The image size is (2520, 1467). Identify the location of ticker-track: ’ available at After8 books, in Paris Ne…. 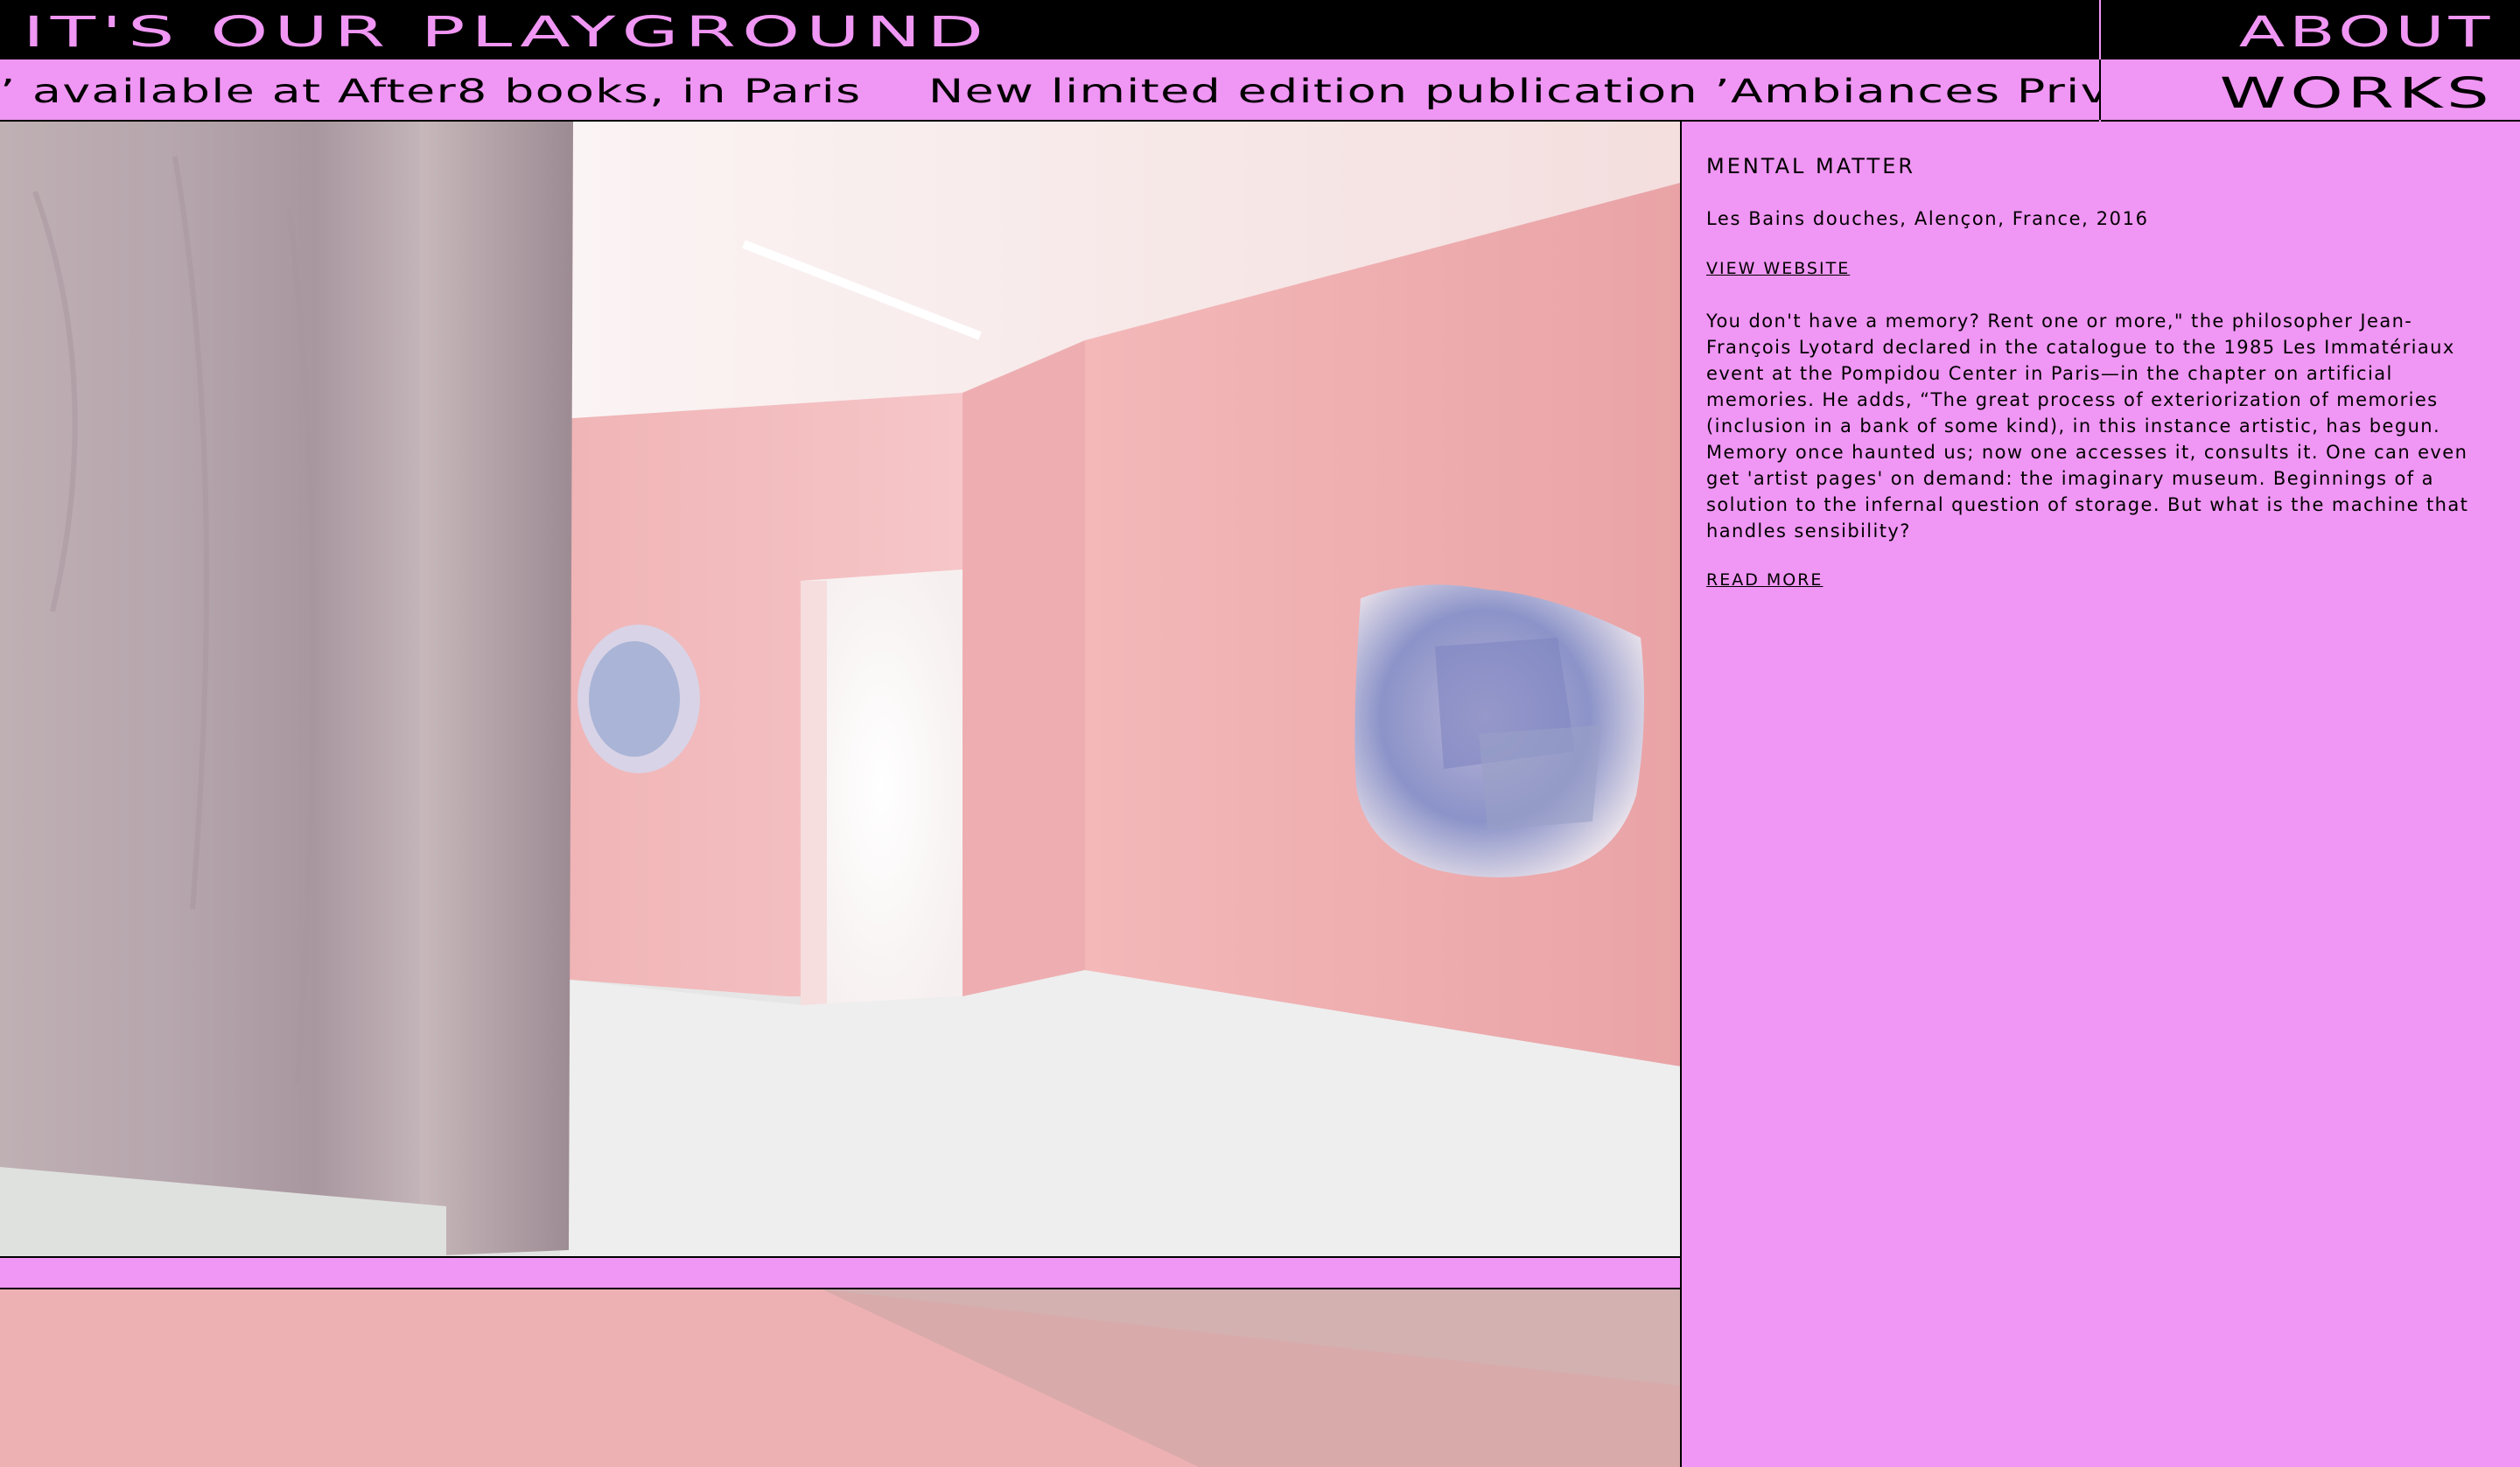
(1049, 89).